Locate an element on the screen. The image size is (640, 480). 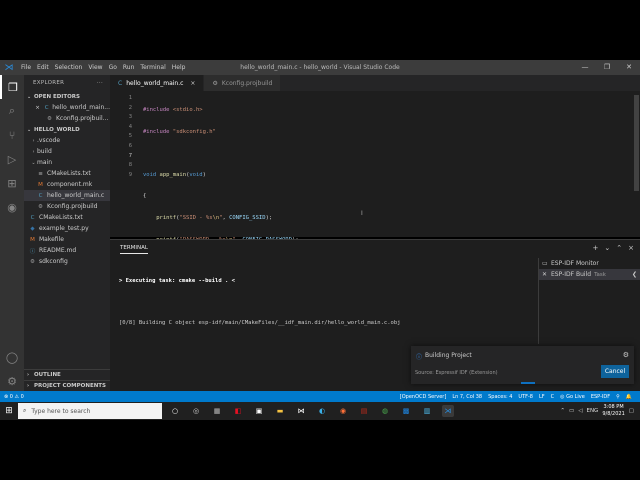
menu-run: Run is located at coordinates (129, 67).